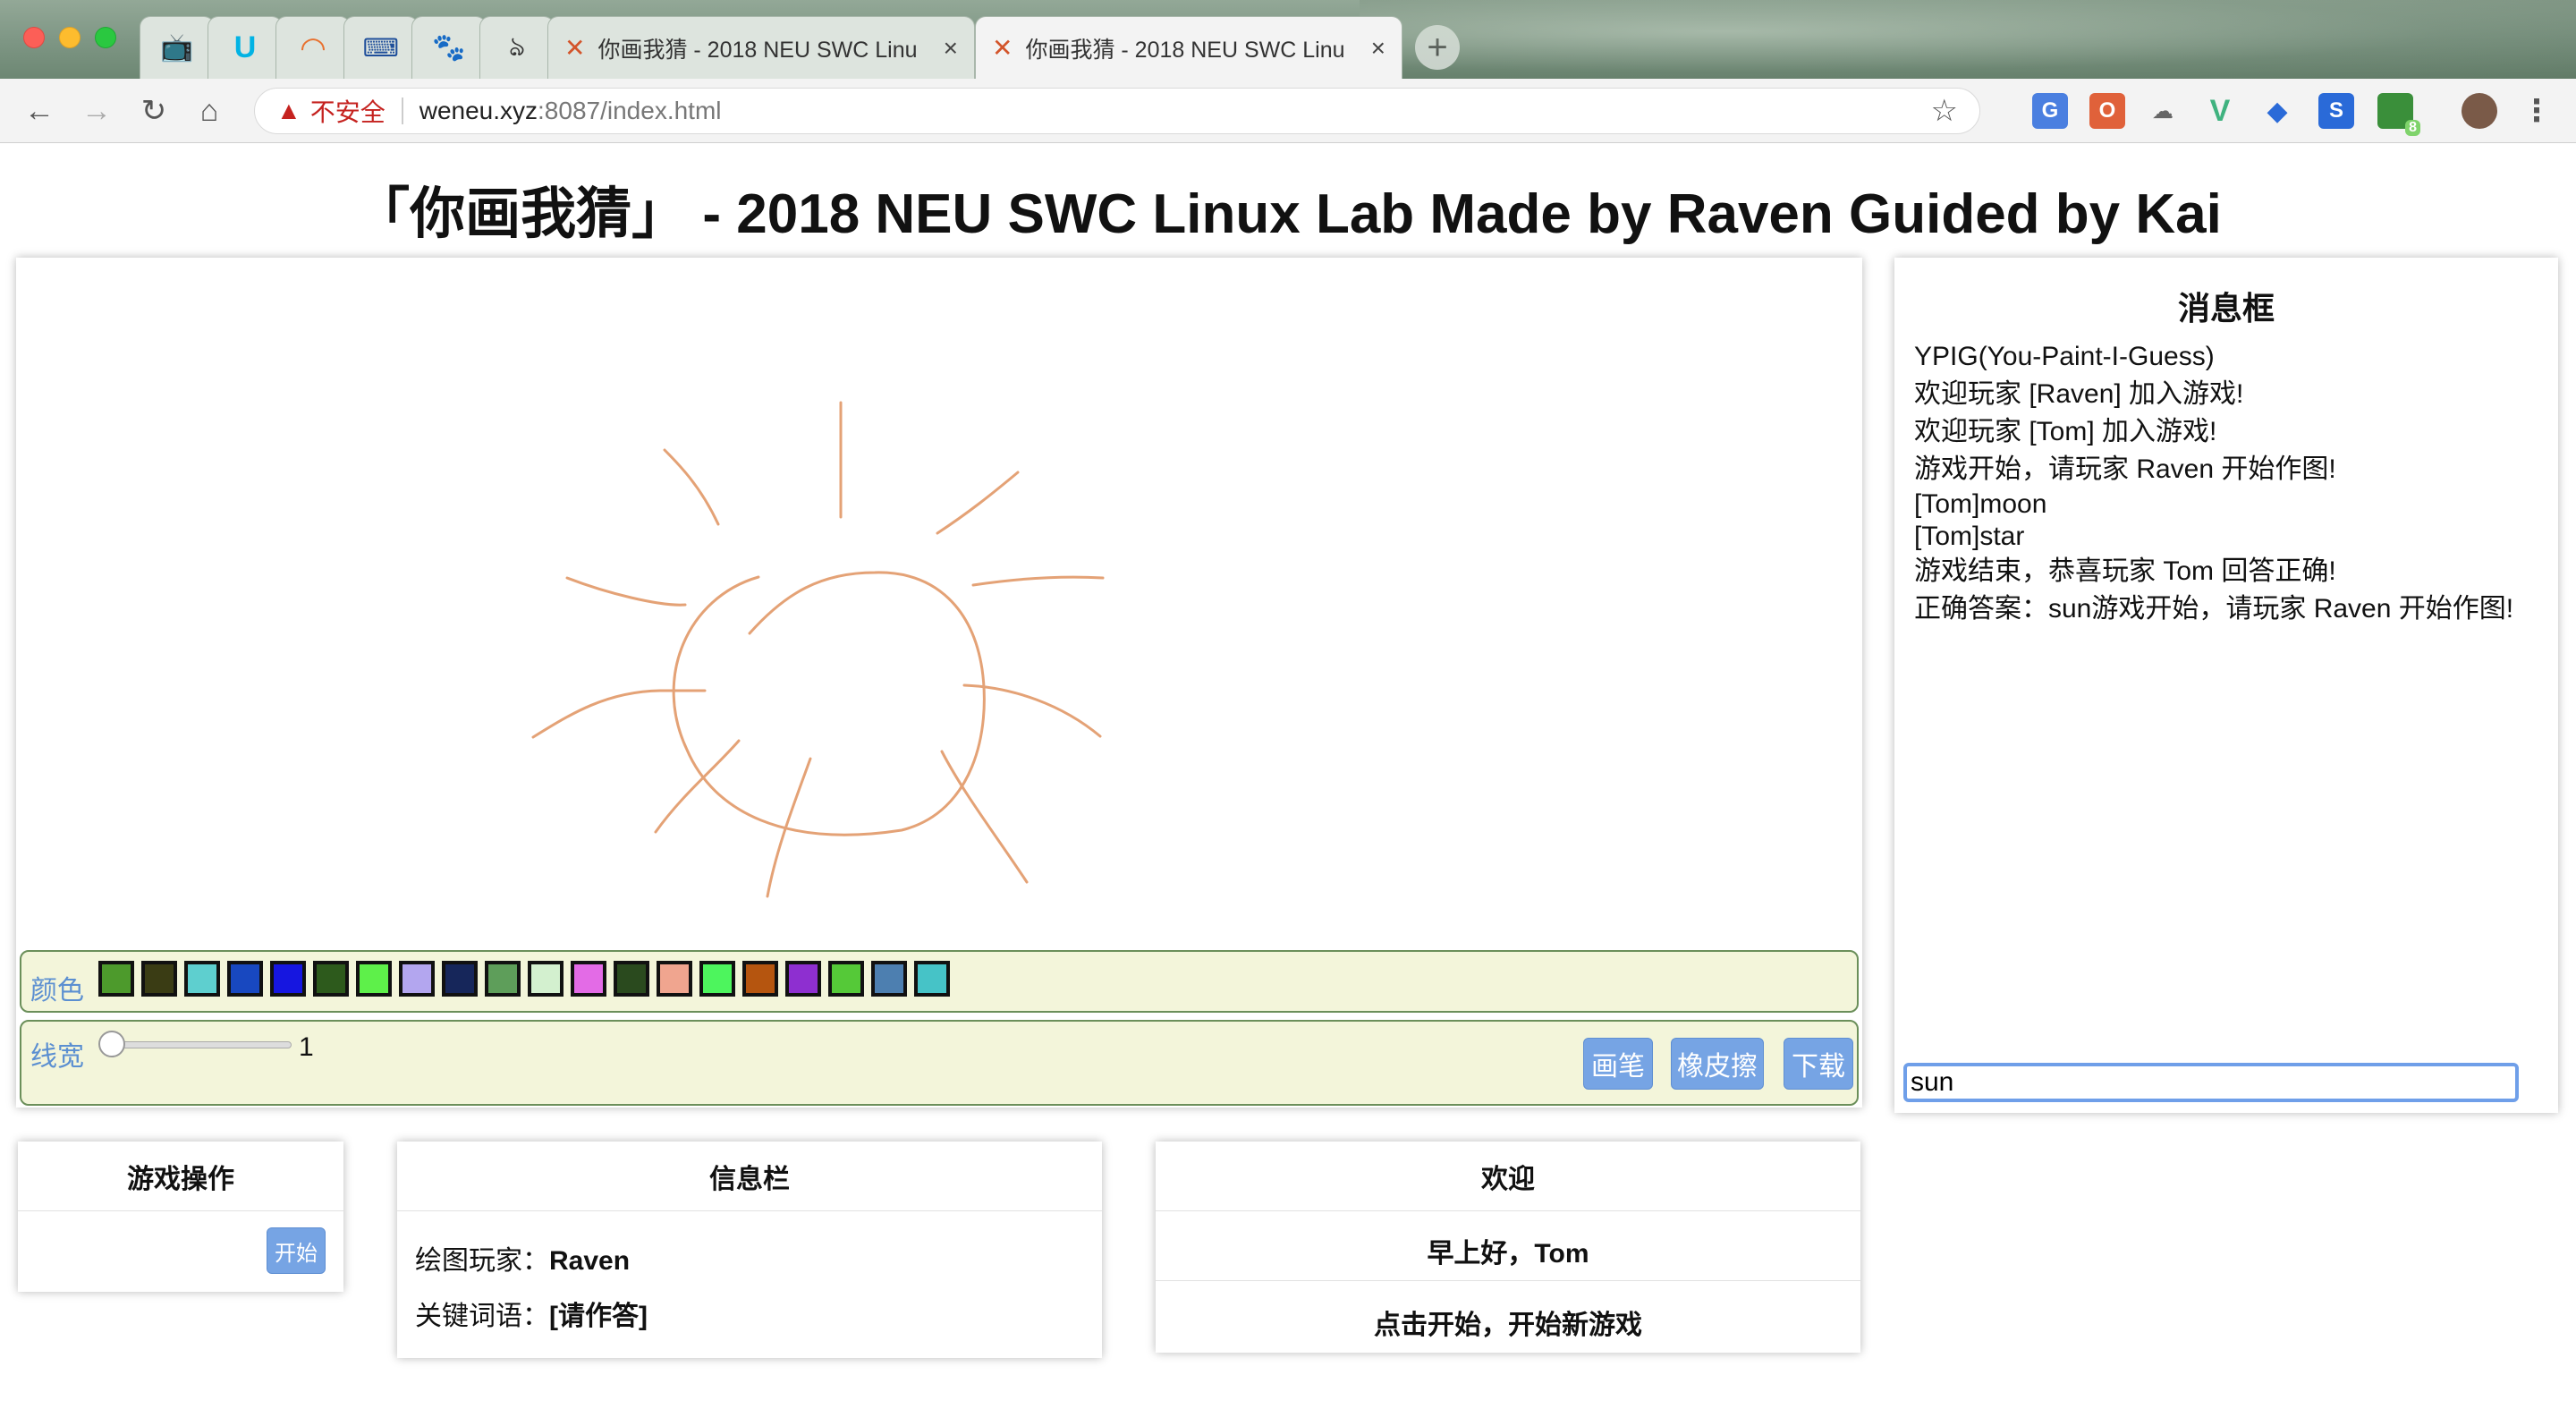 This screenshot has width=2576, height=1426. What do you see at coordinates (749, 1250) in the screenshot?
I see `info-panel: 信息栏 绘图玩家：Raven 关键词语：[请作答]` at bounding box center [749, 1250].